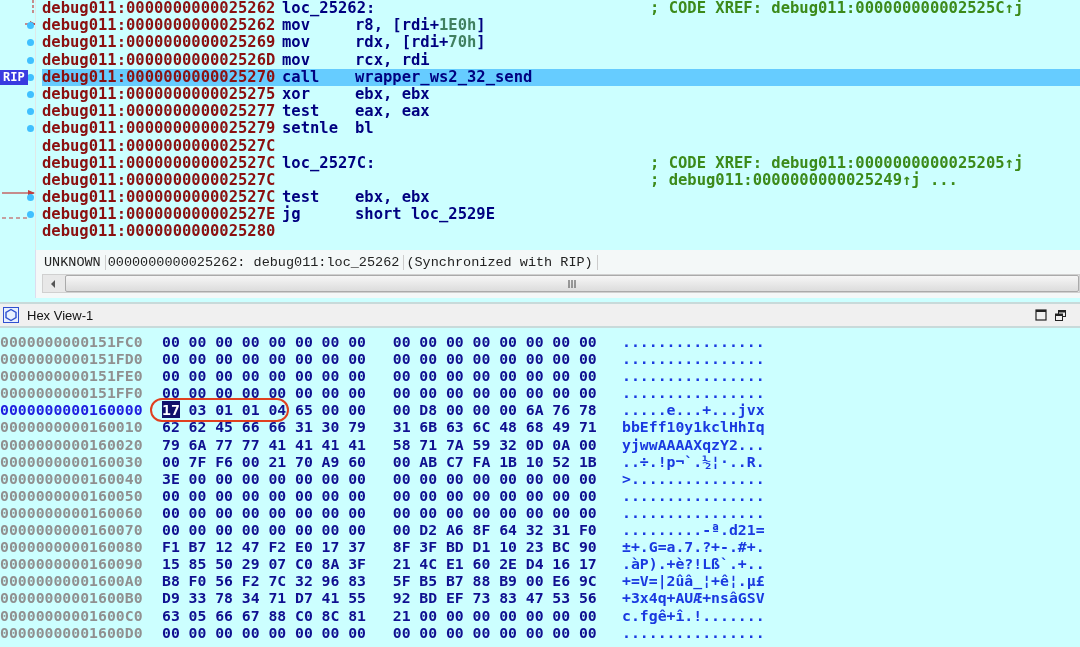 This screenshot has height=647, width=1080. What do you see at coordinates (693, 547) in the screenshot?
I see `ascii-text: ±+.G=a.7.?+-.#+.` at bounding box center [693, 547].